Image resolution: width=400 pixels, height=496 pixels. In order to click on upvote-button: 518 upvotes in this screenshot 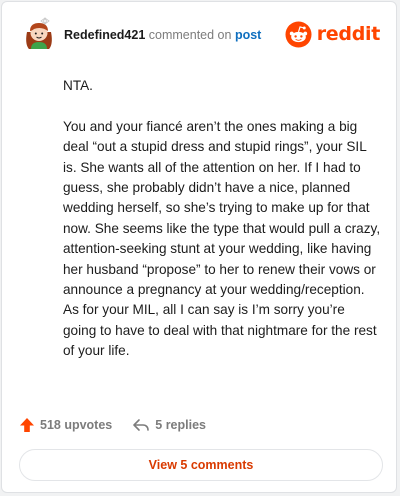, I will do `click(65, 425)`.